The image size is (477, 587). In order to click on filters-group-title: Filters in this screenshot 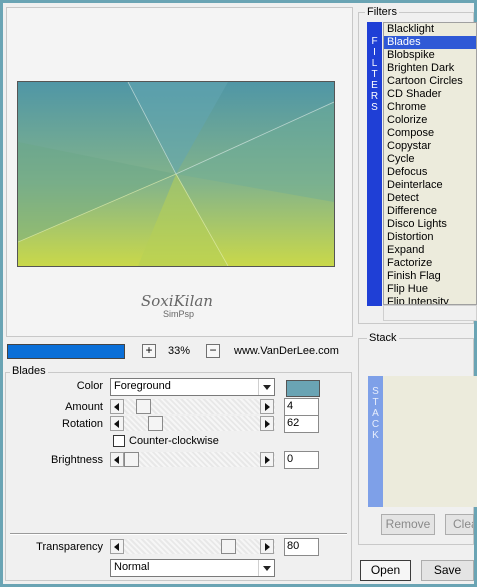, I will do `click(382, 12)`.